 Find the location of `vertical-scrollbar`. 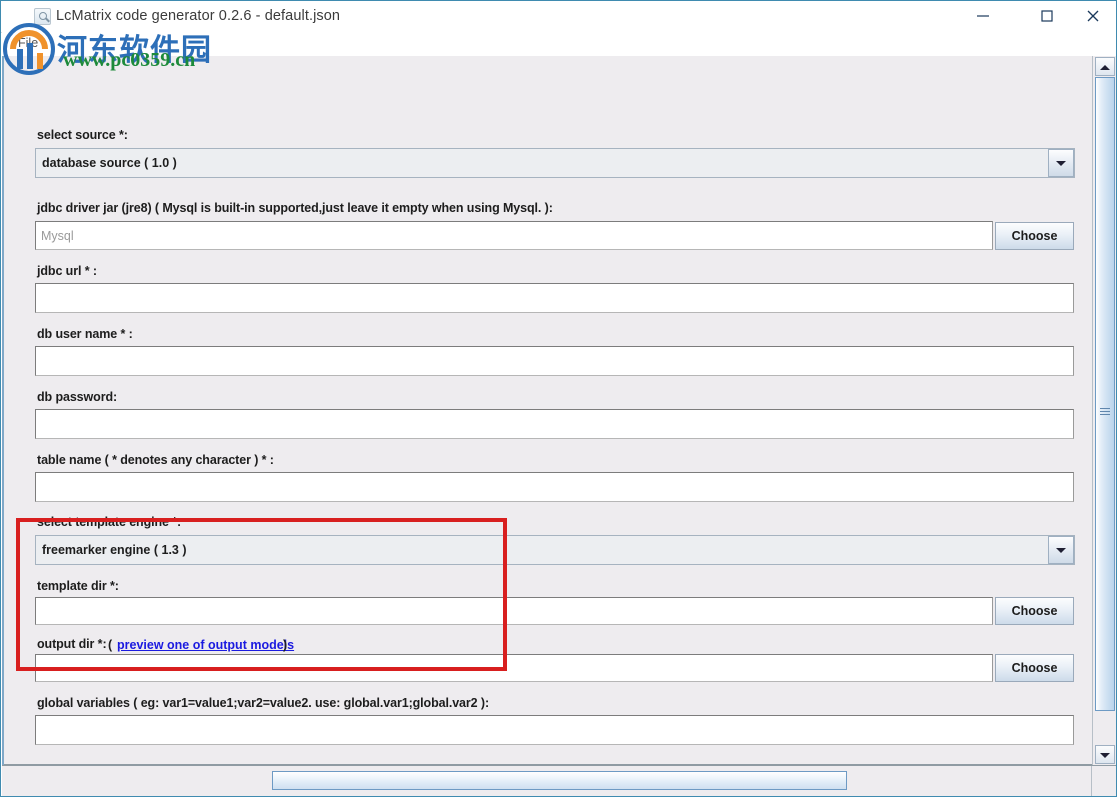

vertical-scrollbar is located at coordinates (1104, 410).